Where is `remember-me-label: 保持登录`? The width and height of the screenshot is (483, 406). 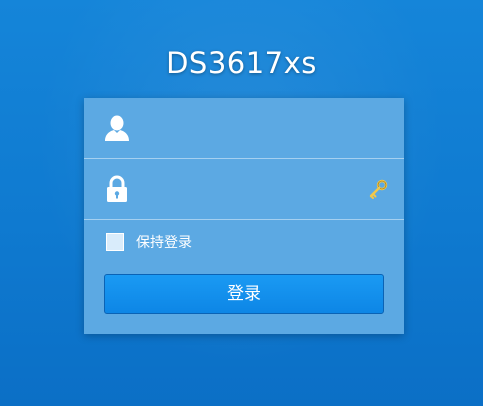
remember-me-label: 保持登录 is located at coordinates (164, 243).